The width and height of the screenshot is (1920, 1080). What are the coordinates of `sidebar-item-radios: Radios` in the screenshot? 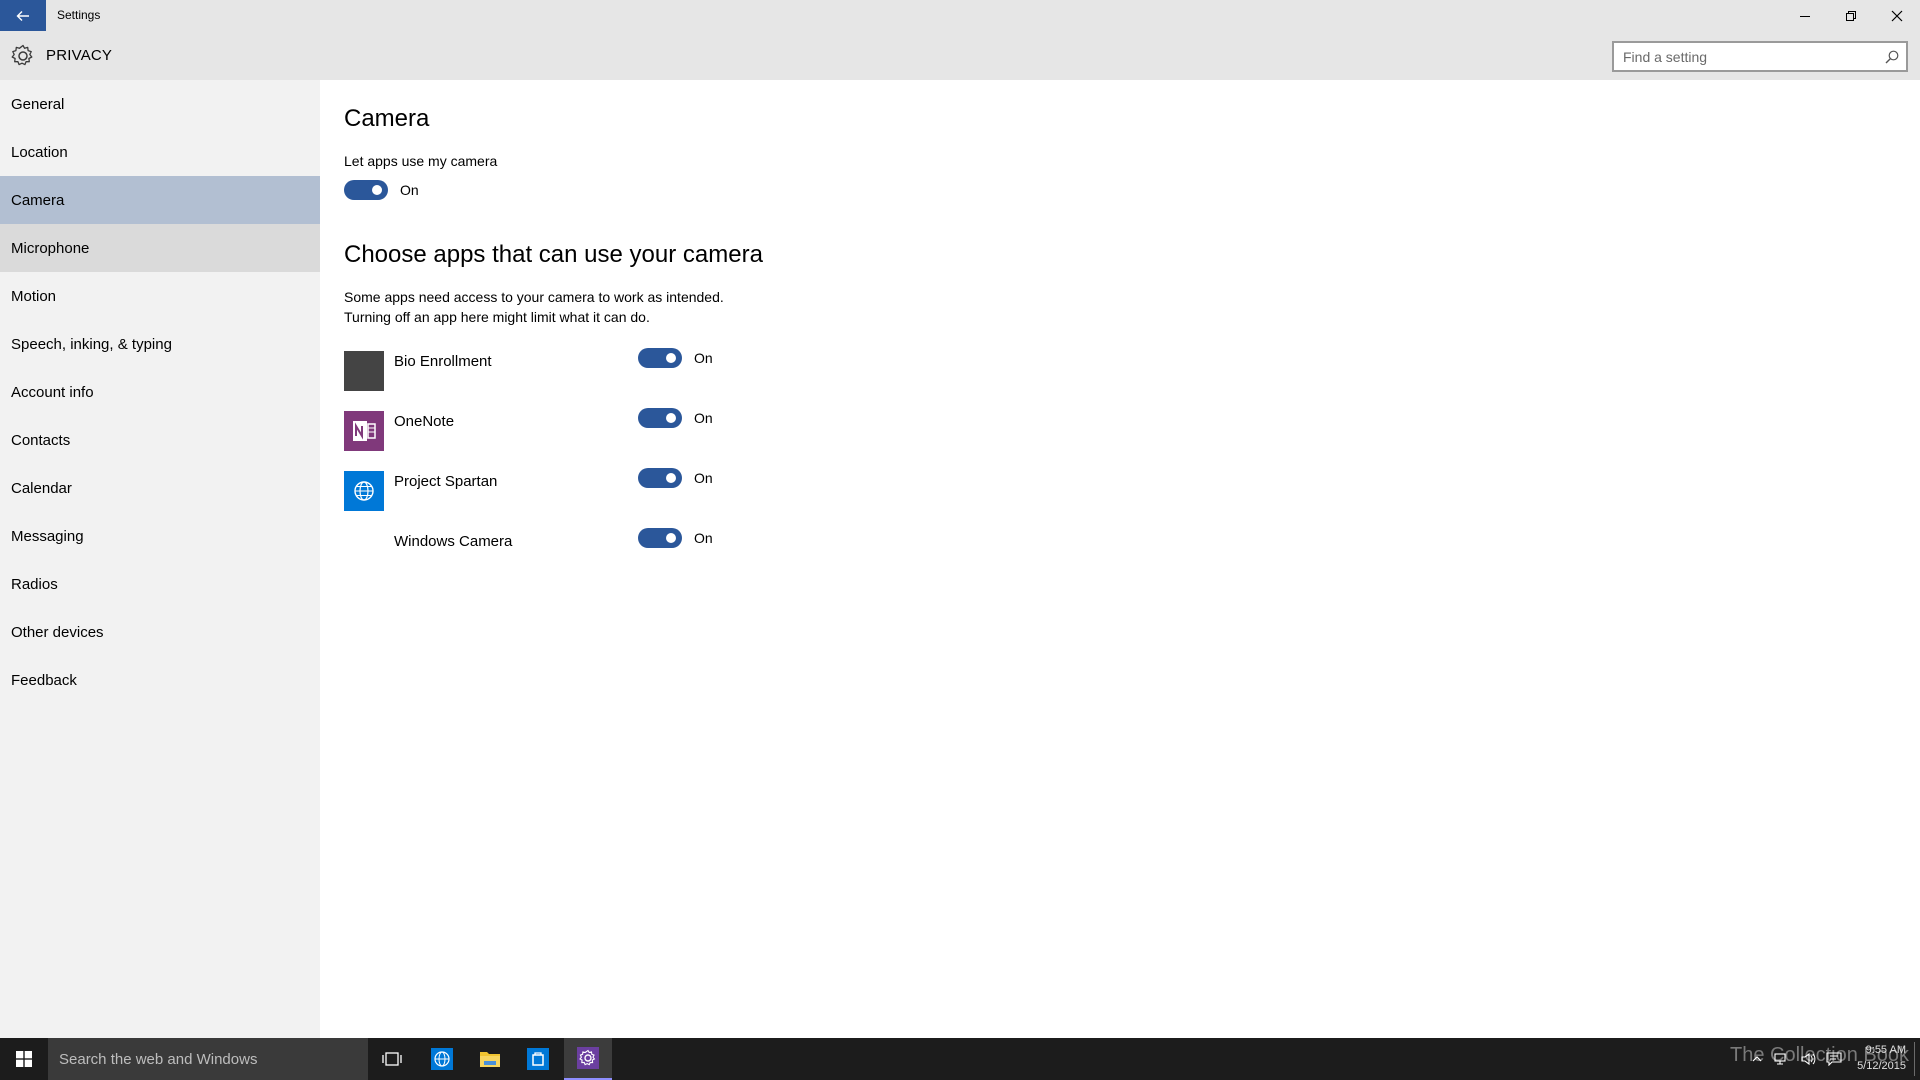 It's located at (160, 584).